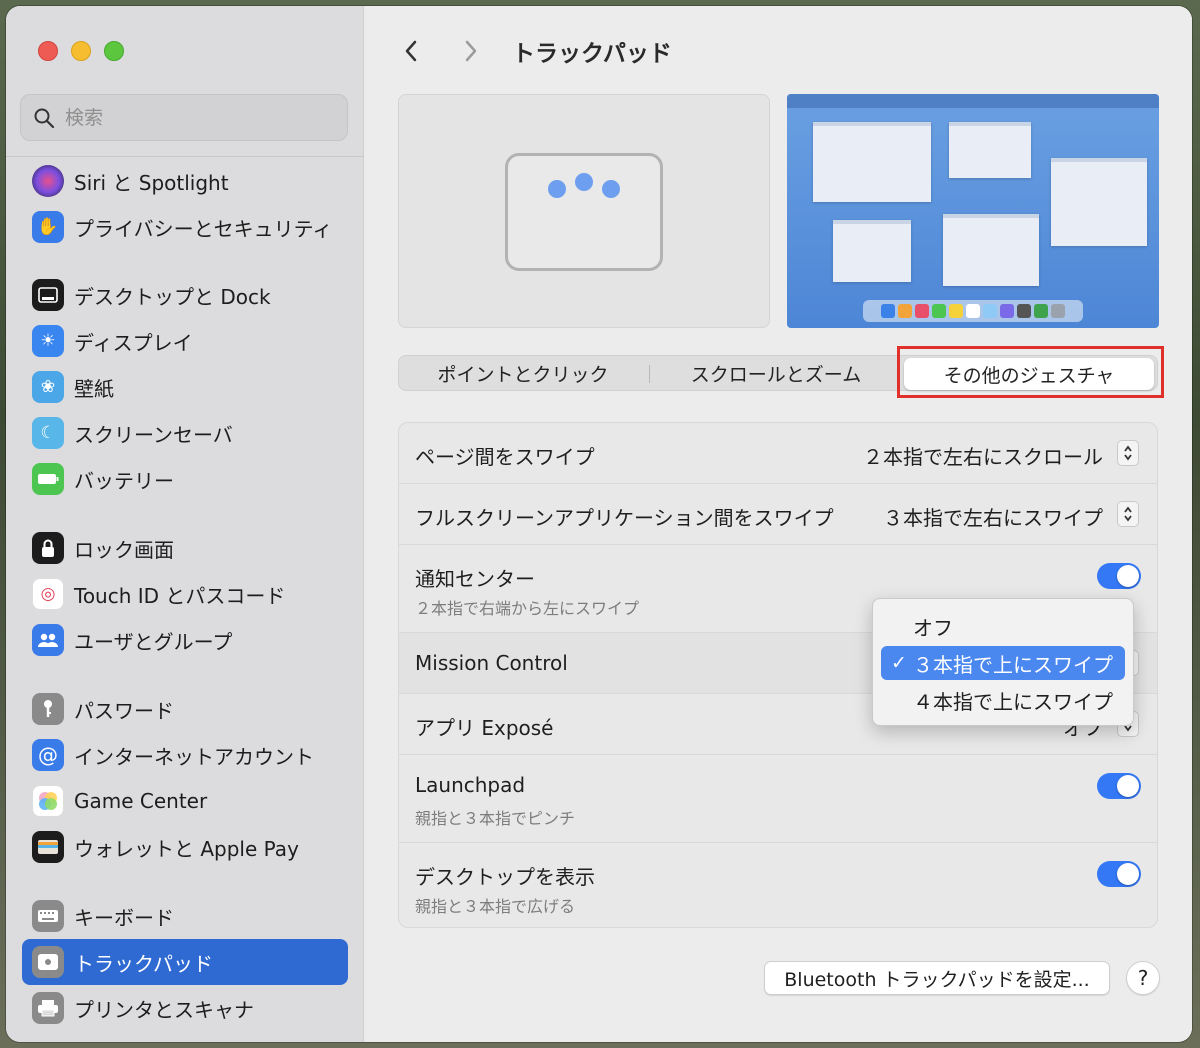 The height and width of the screenshot is (1048, 1200). Describe the element at coordinates (778, 799) in the screenshot. I see `setting-row: Launchpad 親指と３本指でピンチ` at that location.